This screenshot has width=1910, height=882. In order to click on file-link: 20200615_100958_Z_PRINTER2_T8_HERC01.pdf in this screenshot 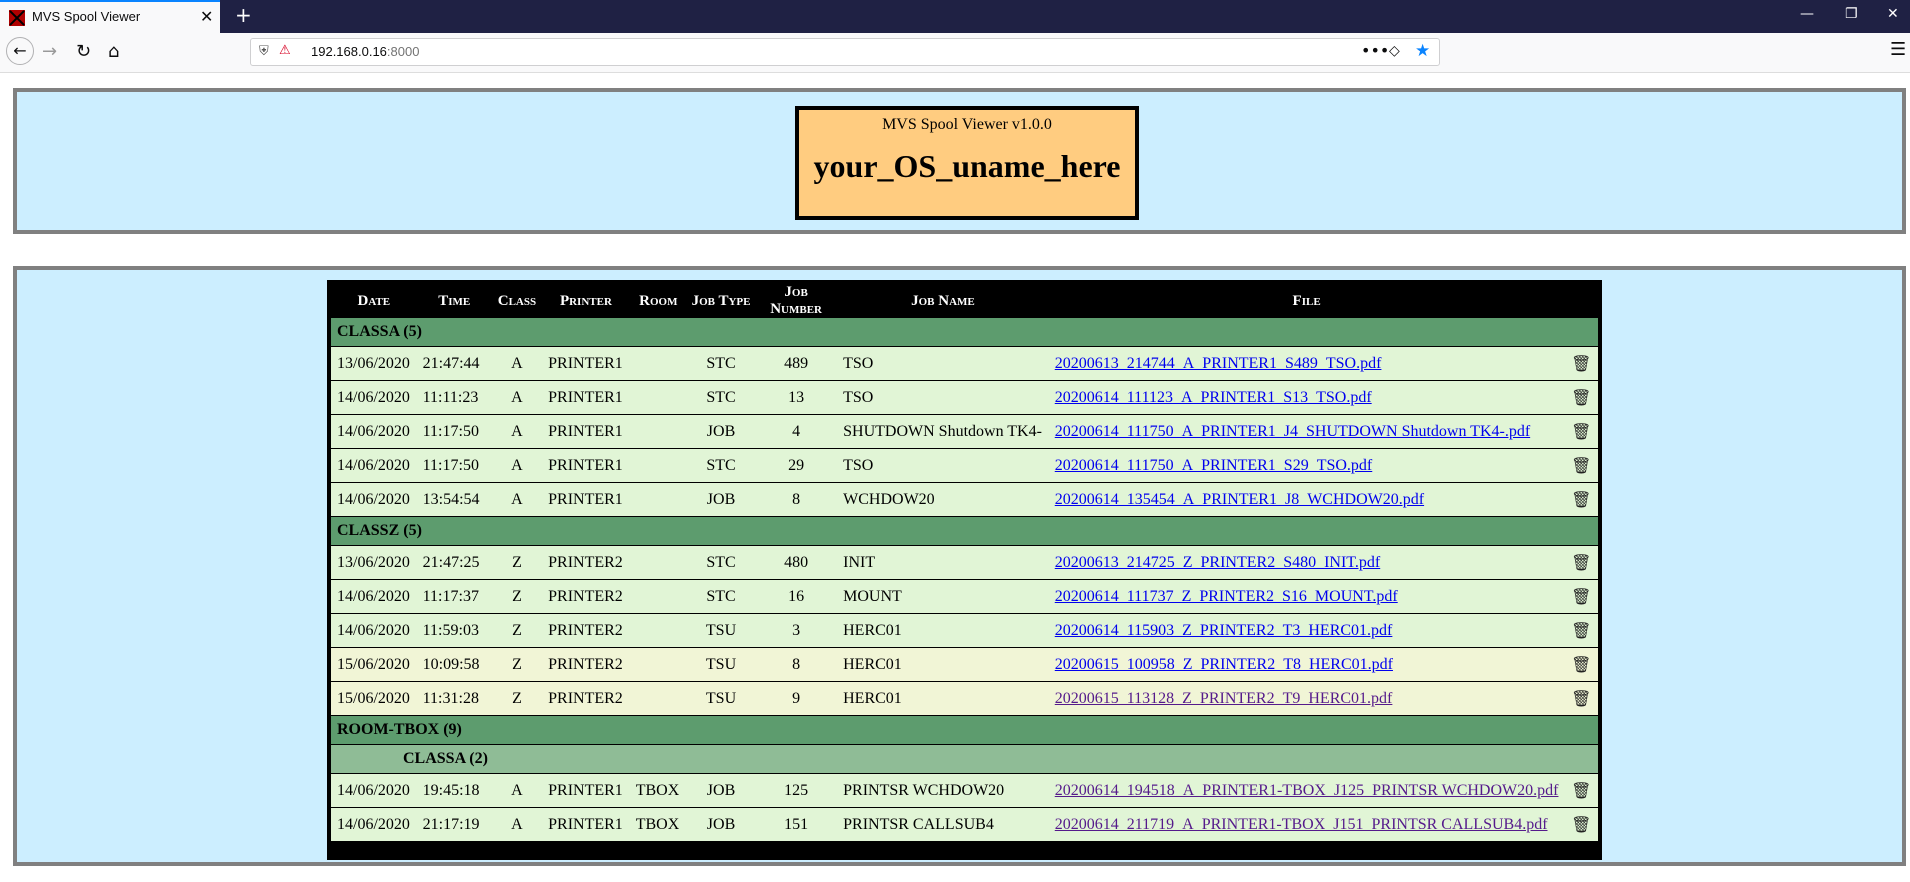, I will do `click(1224, 664)`.